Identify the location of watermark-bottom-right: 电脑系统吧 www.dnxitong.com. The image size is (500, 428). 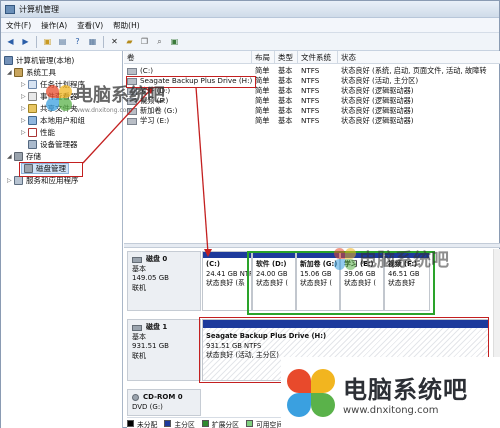
(390, 392).